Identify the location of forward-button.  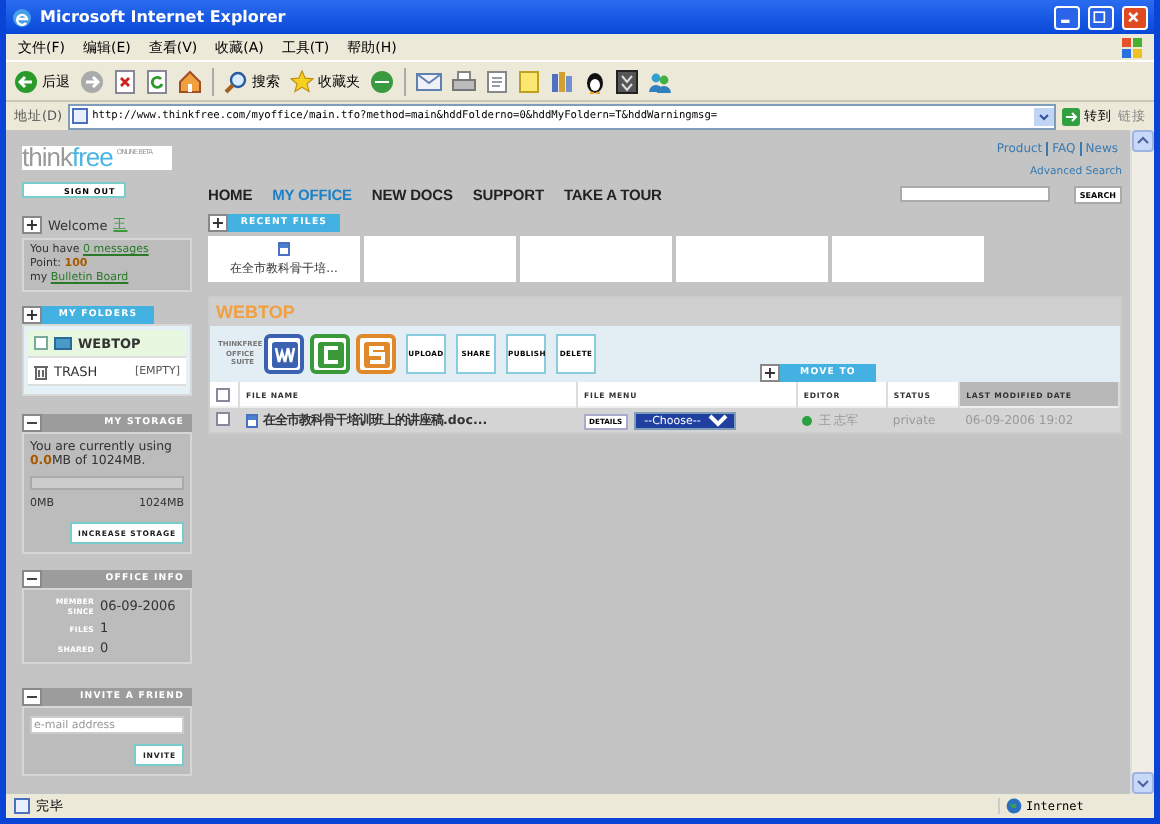
(92, 81).